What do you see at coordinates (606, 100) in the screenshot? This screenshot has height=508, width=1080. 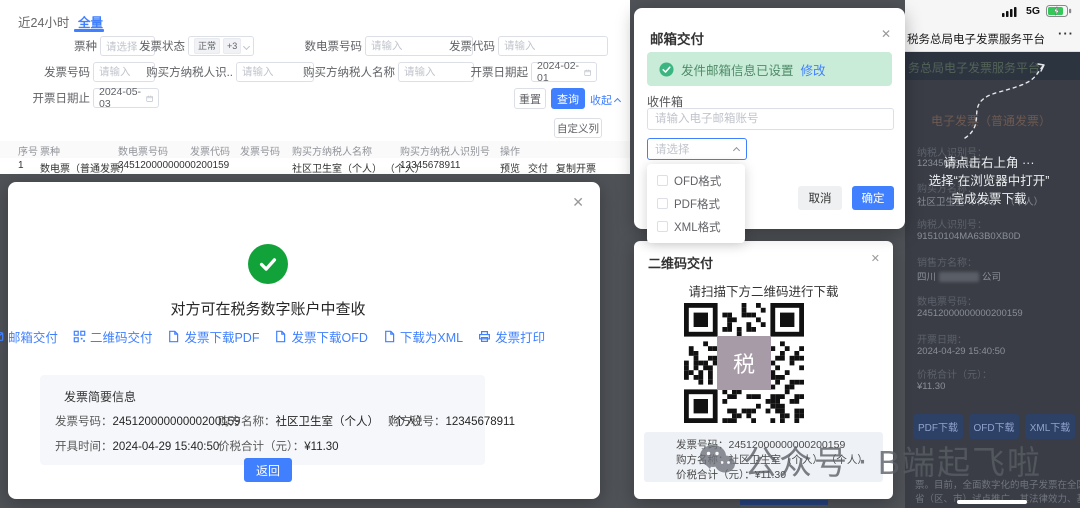 I see `collapse-link: 收起` at bounding box center [606, 100].